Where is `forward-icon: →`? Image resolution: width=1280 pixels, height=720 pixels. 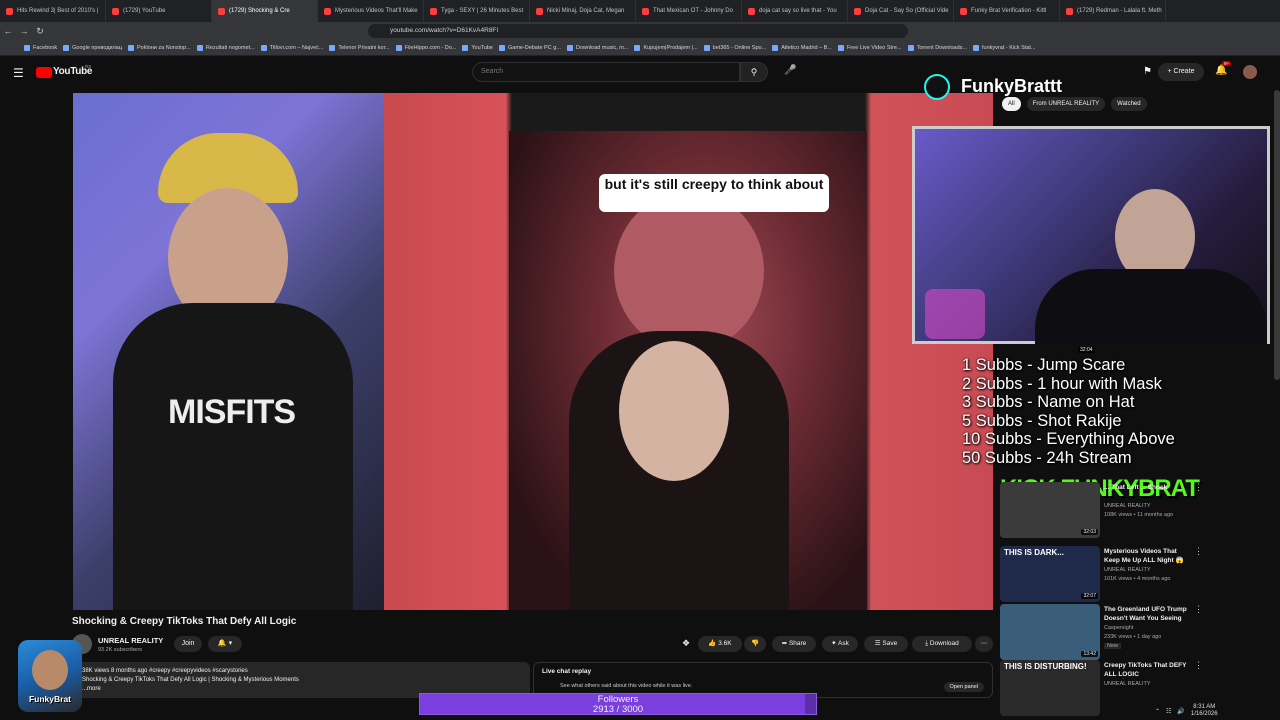 forward-icon: → is located at coordinates (24, 31).